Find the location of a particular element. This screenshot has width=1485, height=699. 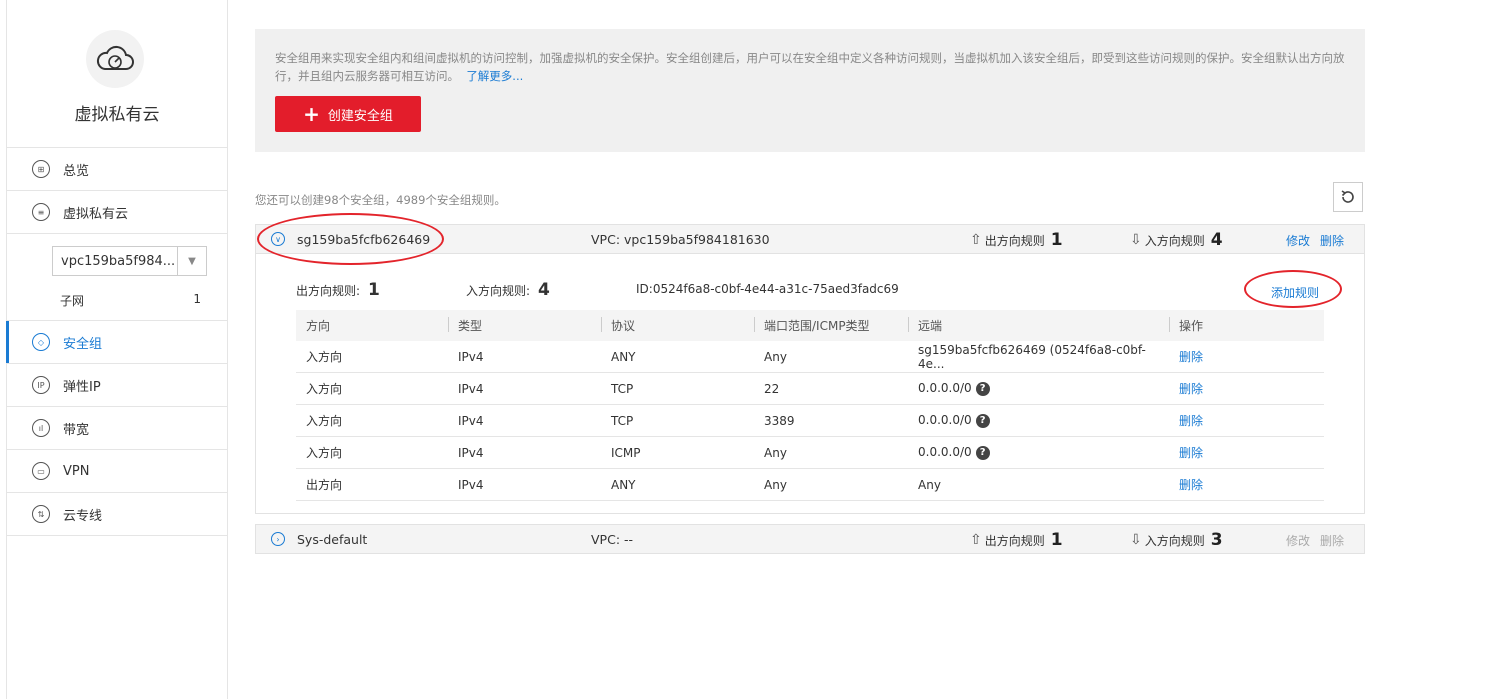

annotation-ellipse-add-rule is located at coordinates (1293, 289).